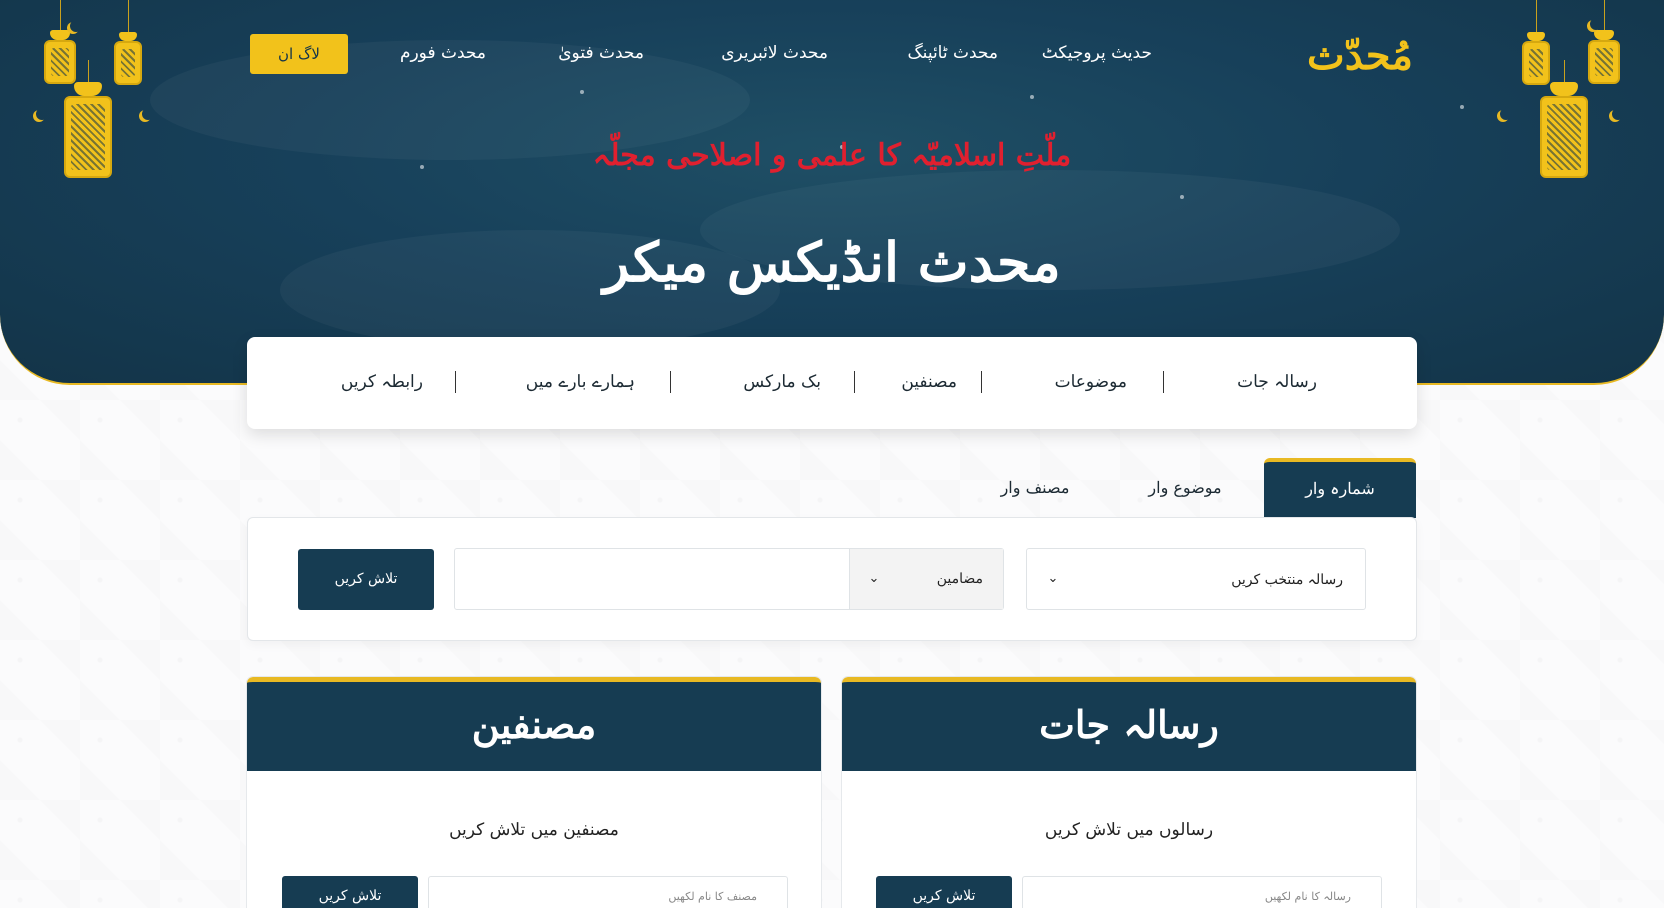  Describe the element at coordinates (1129, 792) in the screenshot. I see `magazines-card: رسالہ جات` at that location.